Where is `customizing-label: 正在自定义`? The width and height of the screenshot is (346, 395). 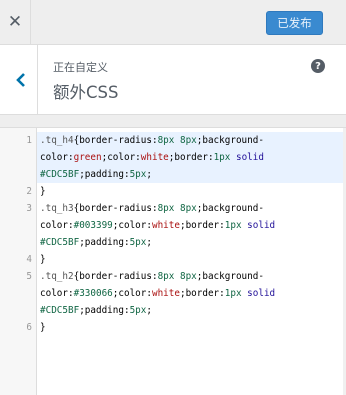 customizing-label: 正在自定义 is located at coordinates (80, 67).